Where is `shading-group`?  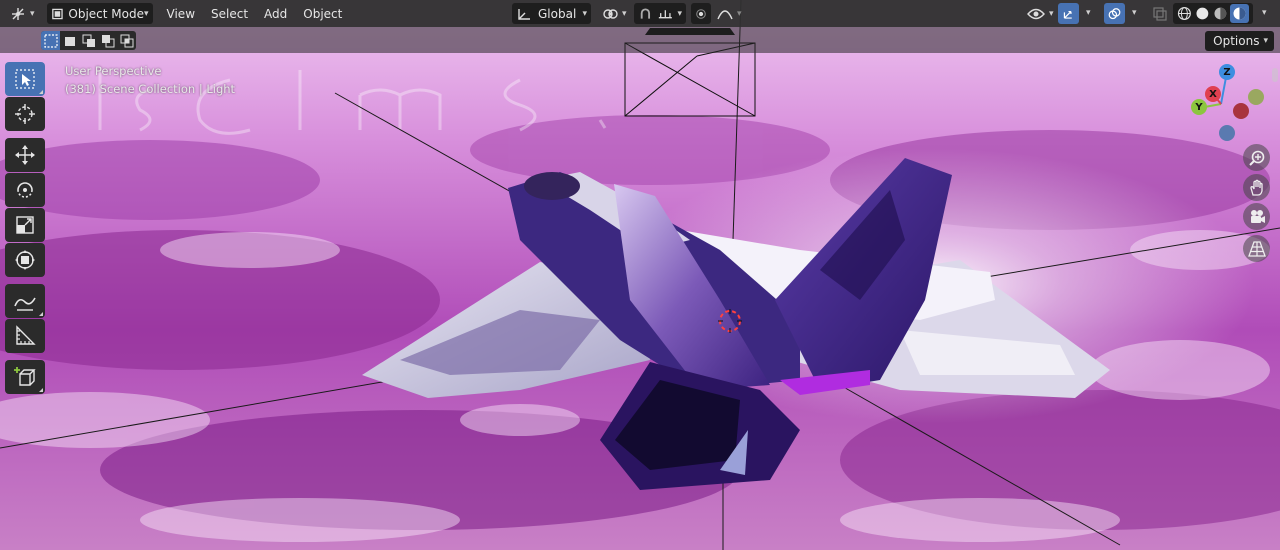
shading-group is located at coordinates (1213, 13).